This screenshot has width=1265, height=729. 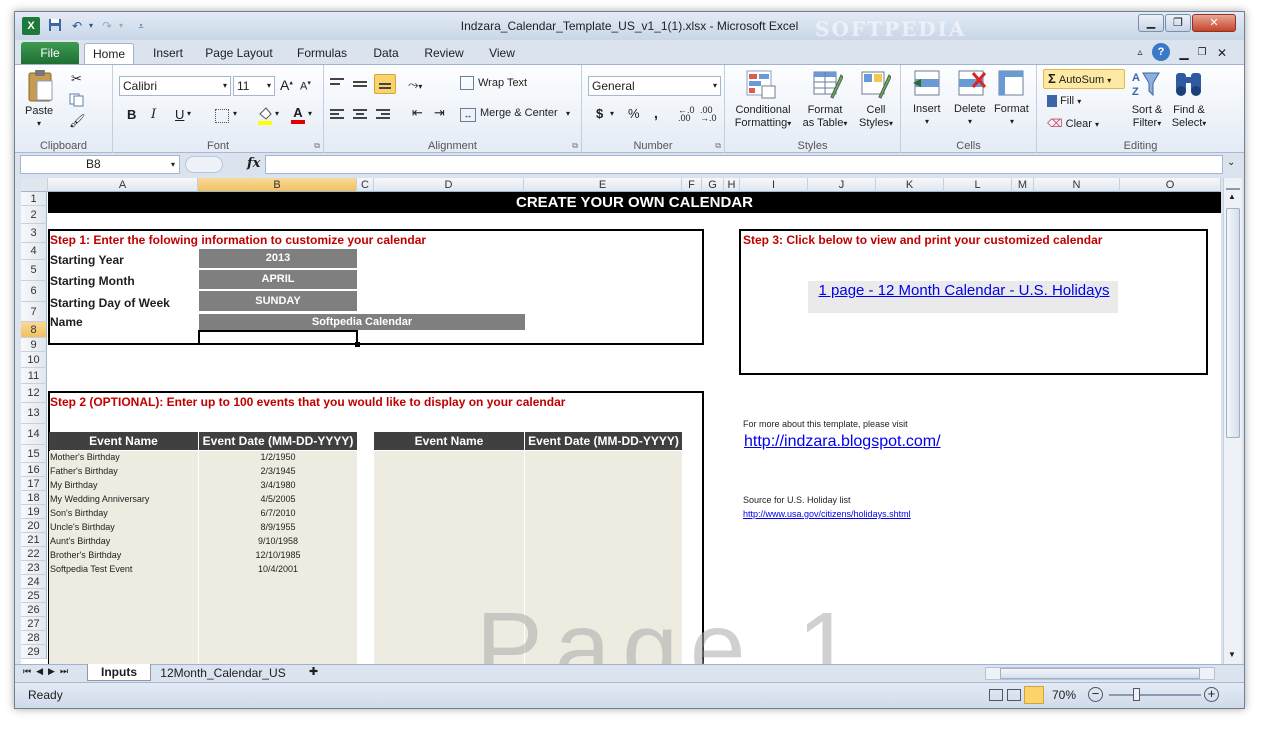 I want to click on column-header: F, so click(x=692, y=185).